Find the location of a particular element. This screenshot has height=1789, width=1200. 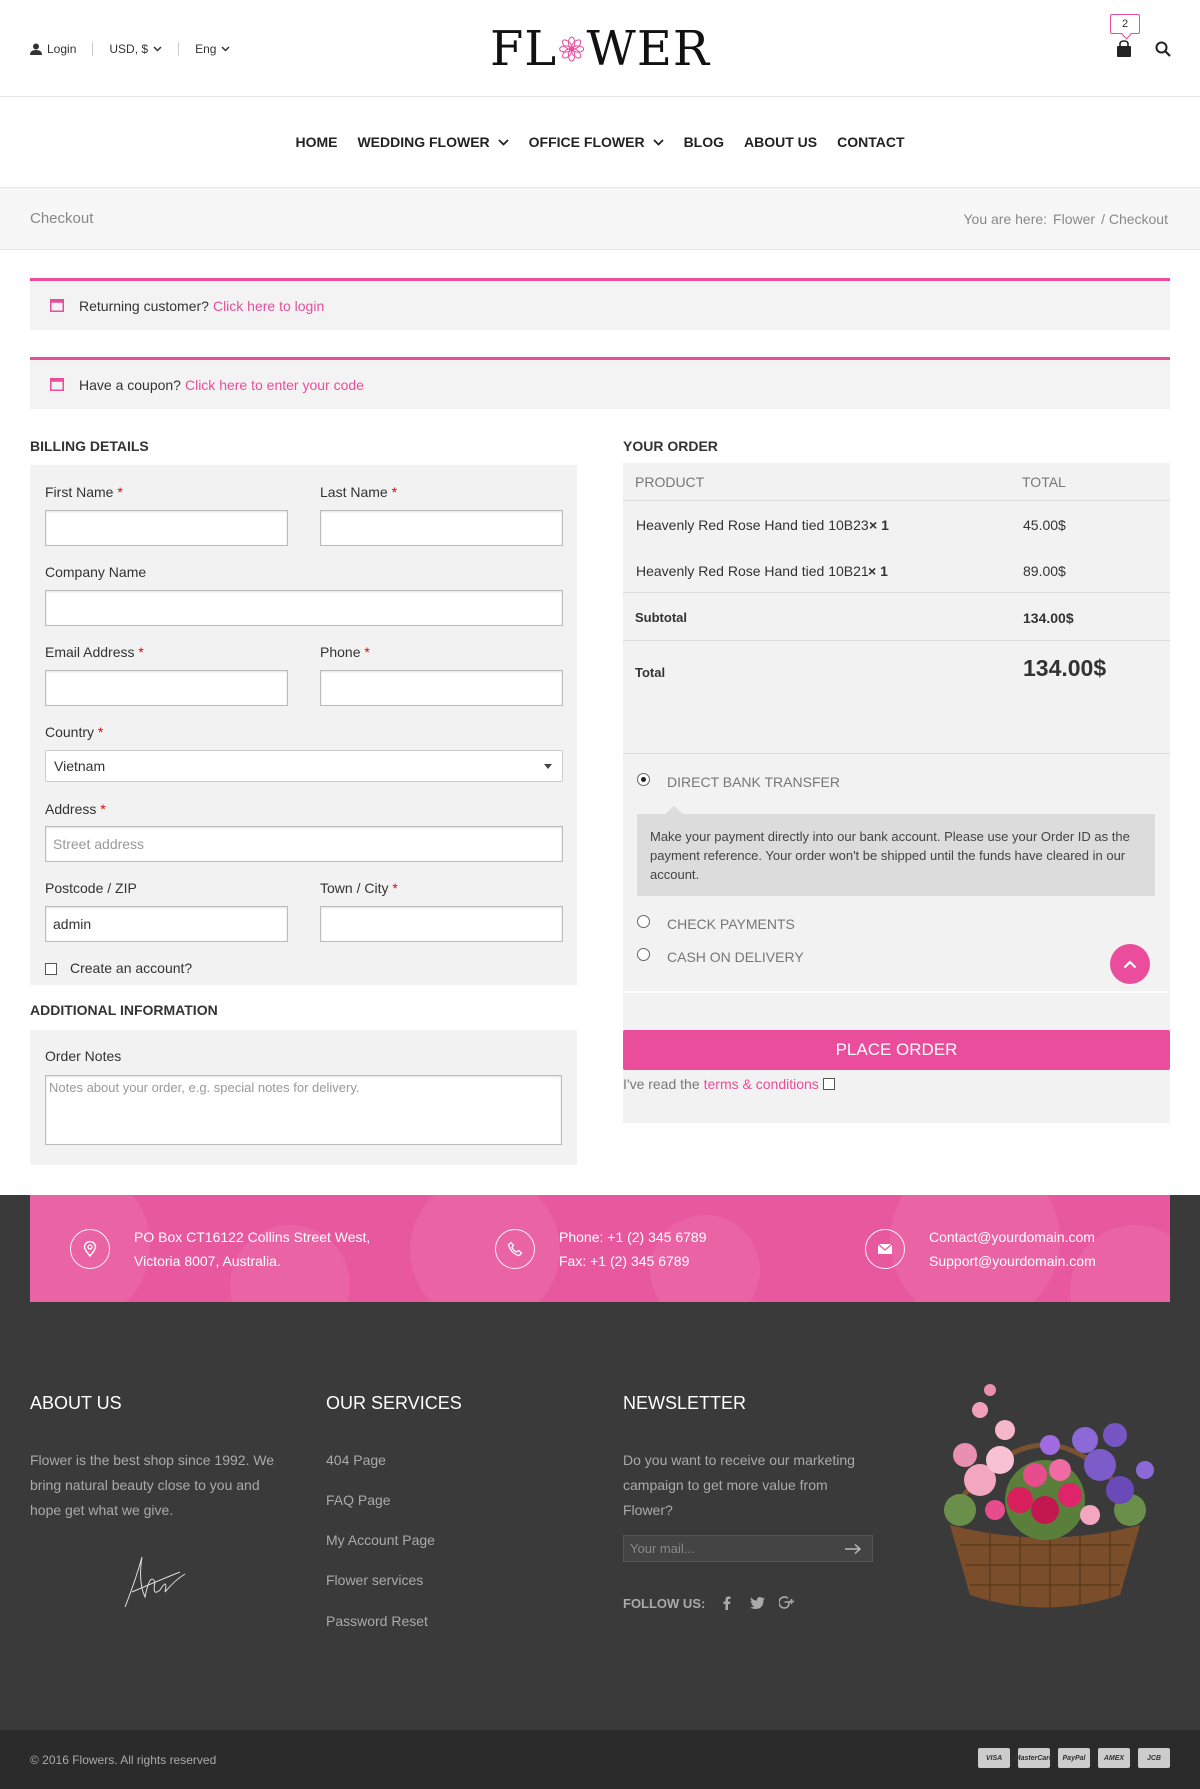

address-field: Street address is located at coordinates (304, 844).